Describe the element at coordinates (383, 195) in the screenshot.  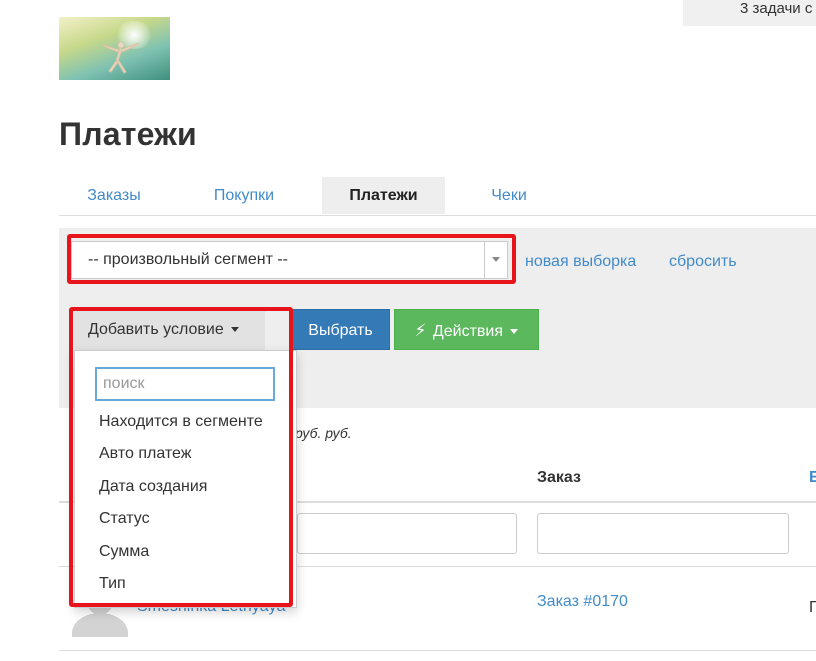
I see `tab-payments: Платежи` at that location.